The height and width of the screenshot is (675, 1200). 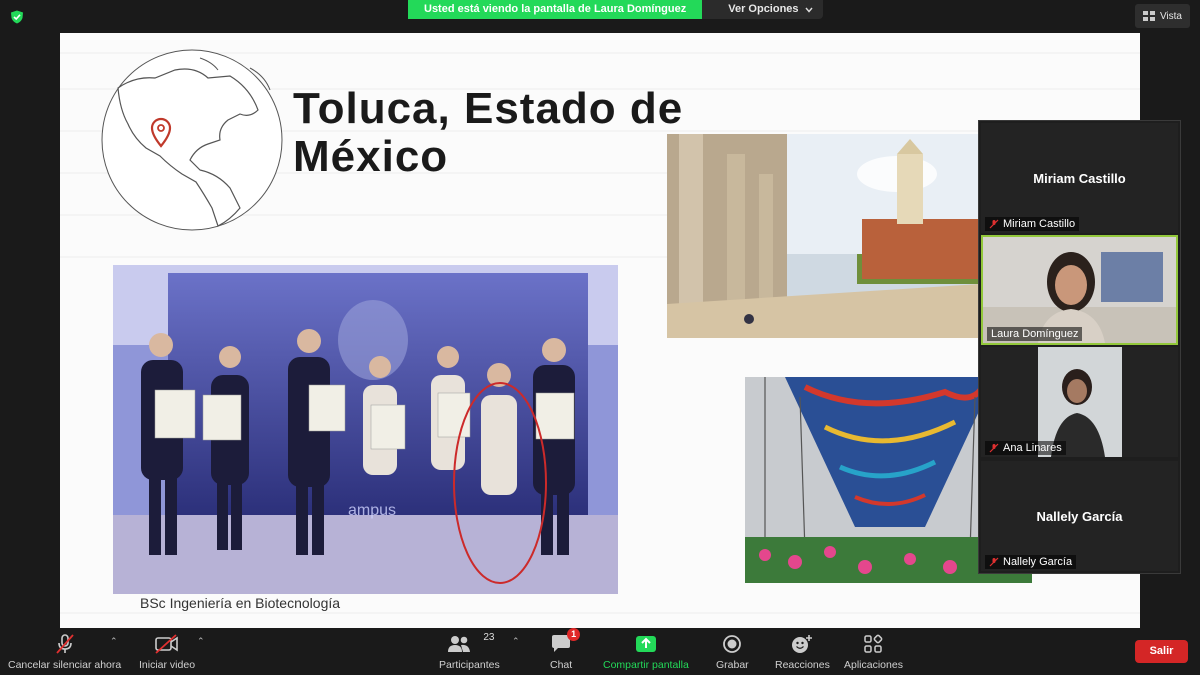 I want to click on apps-icon, so click(x=873, y=643).